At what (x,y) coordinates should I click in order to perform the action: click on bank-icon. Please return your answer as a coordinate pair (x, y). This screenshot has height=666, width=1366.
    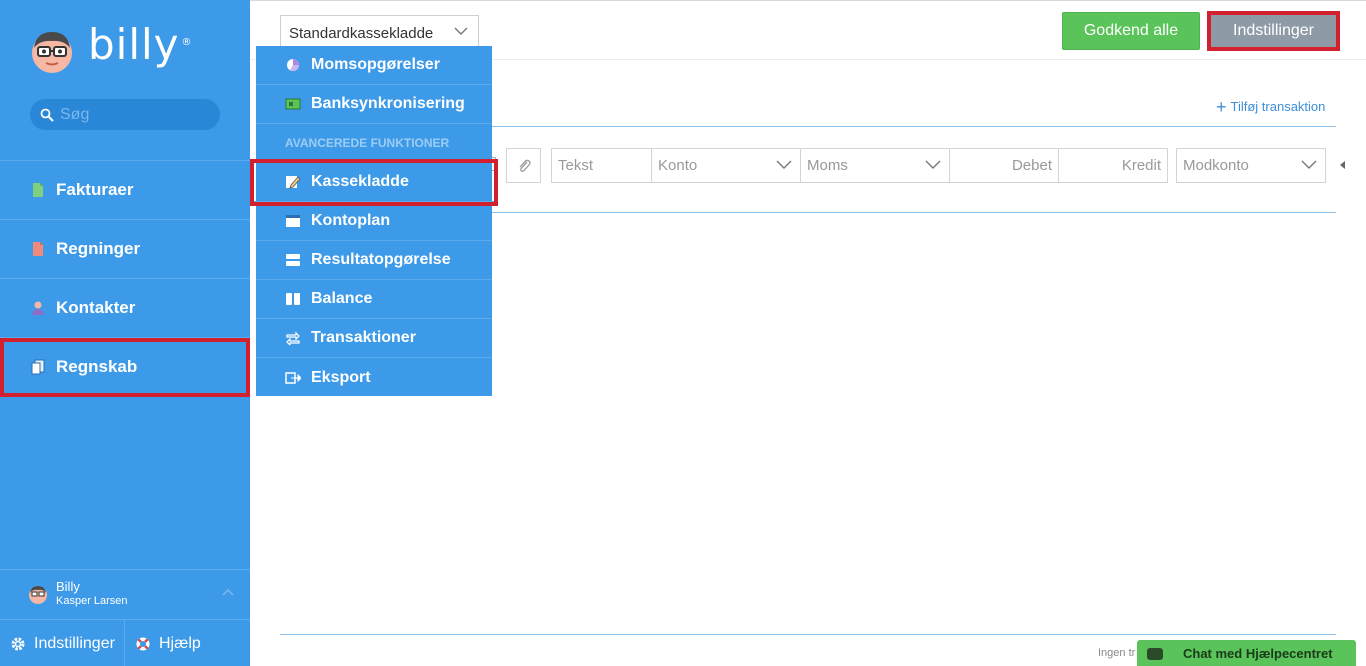
    Looking at the image, I should click on (293, 104).